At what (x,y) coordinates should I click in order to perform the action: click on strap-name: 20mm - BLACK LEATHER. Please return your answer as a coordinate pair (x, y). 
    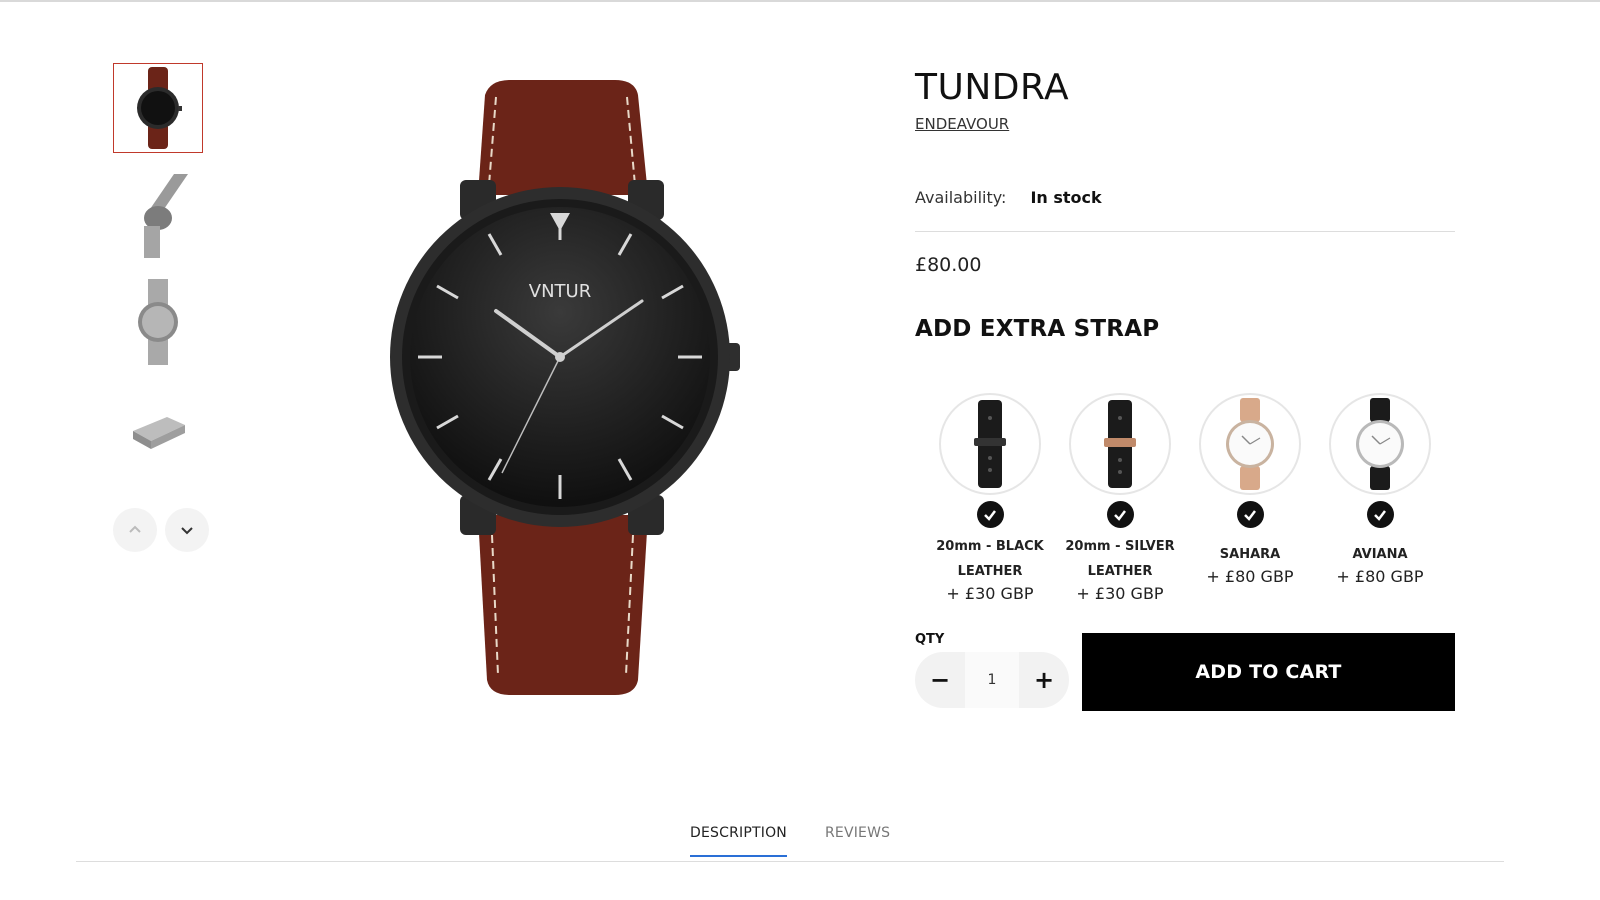
    Looking at the image, I should click on (990, 559).